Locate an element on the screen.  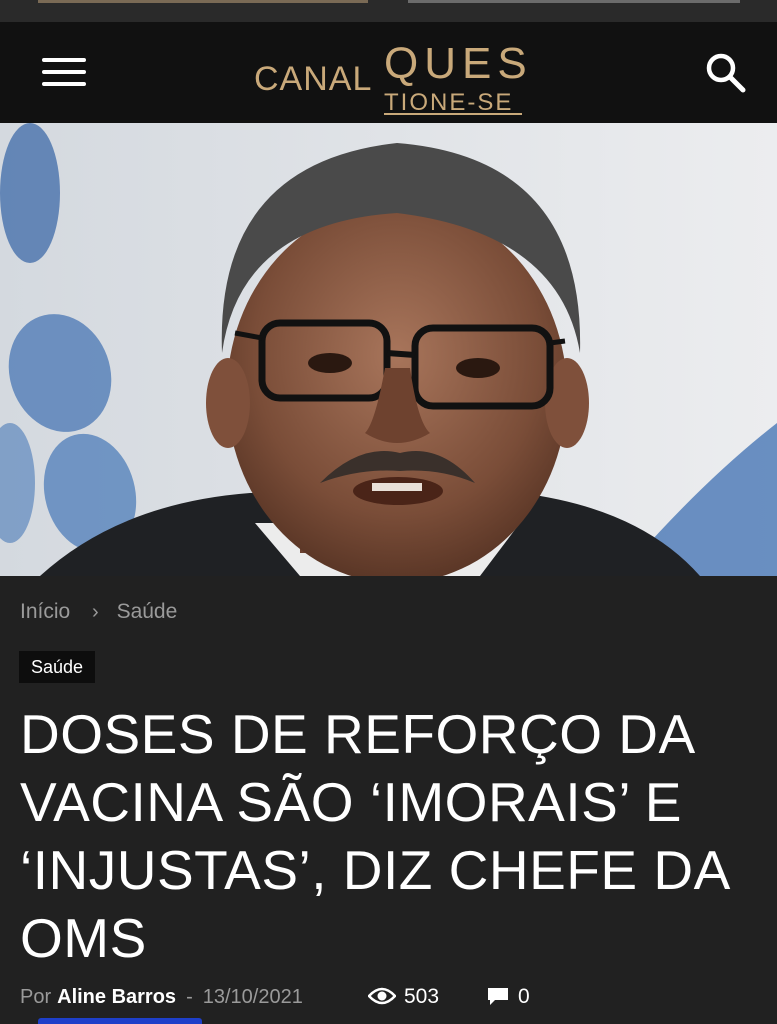
menu-button is located at coordinates (64, 72).